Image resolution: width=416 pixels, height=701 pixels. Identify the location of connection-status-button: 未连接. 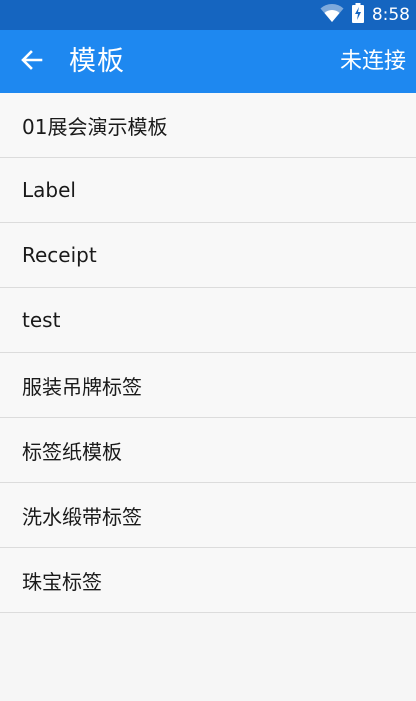
(373, 61).